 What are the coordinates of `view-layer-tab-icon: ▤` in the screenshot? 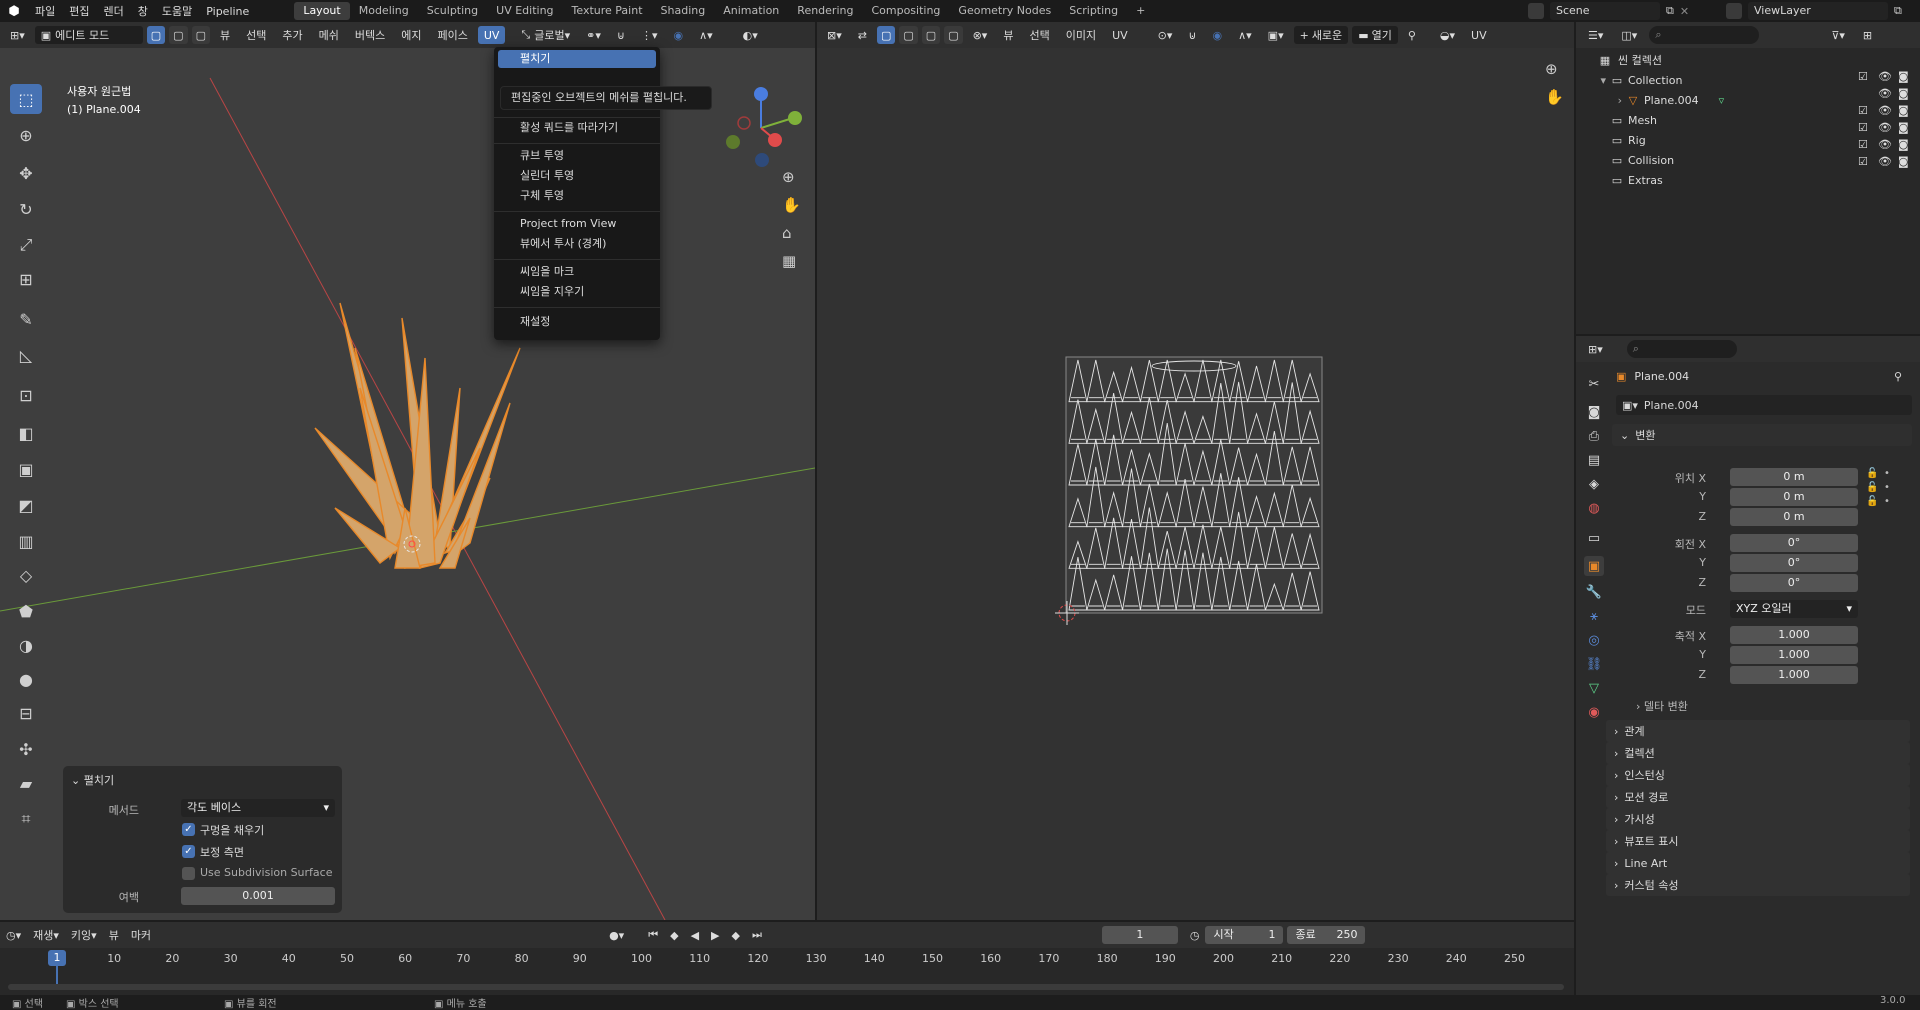 It's located at (1594, 460).